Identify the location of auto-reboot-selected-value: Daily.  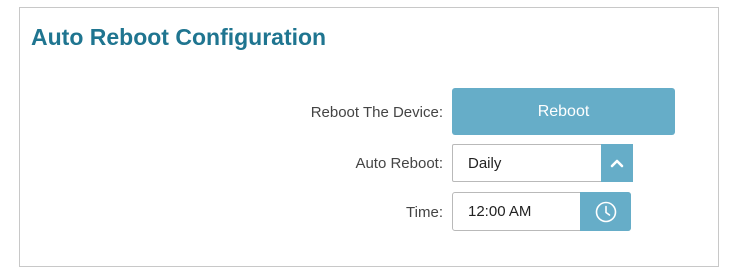
(485, 163).